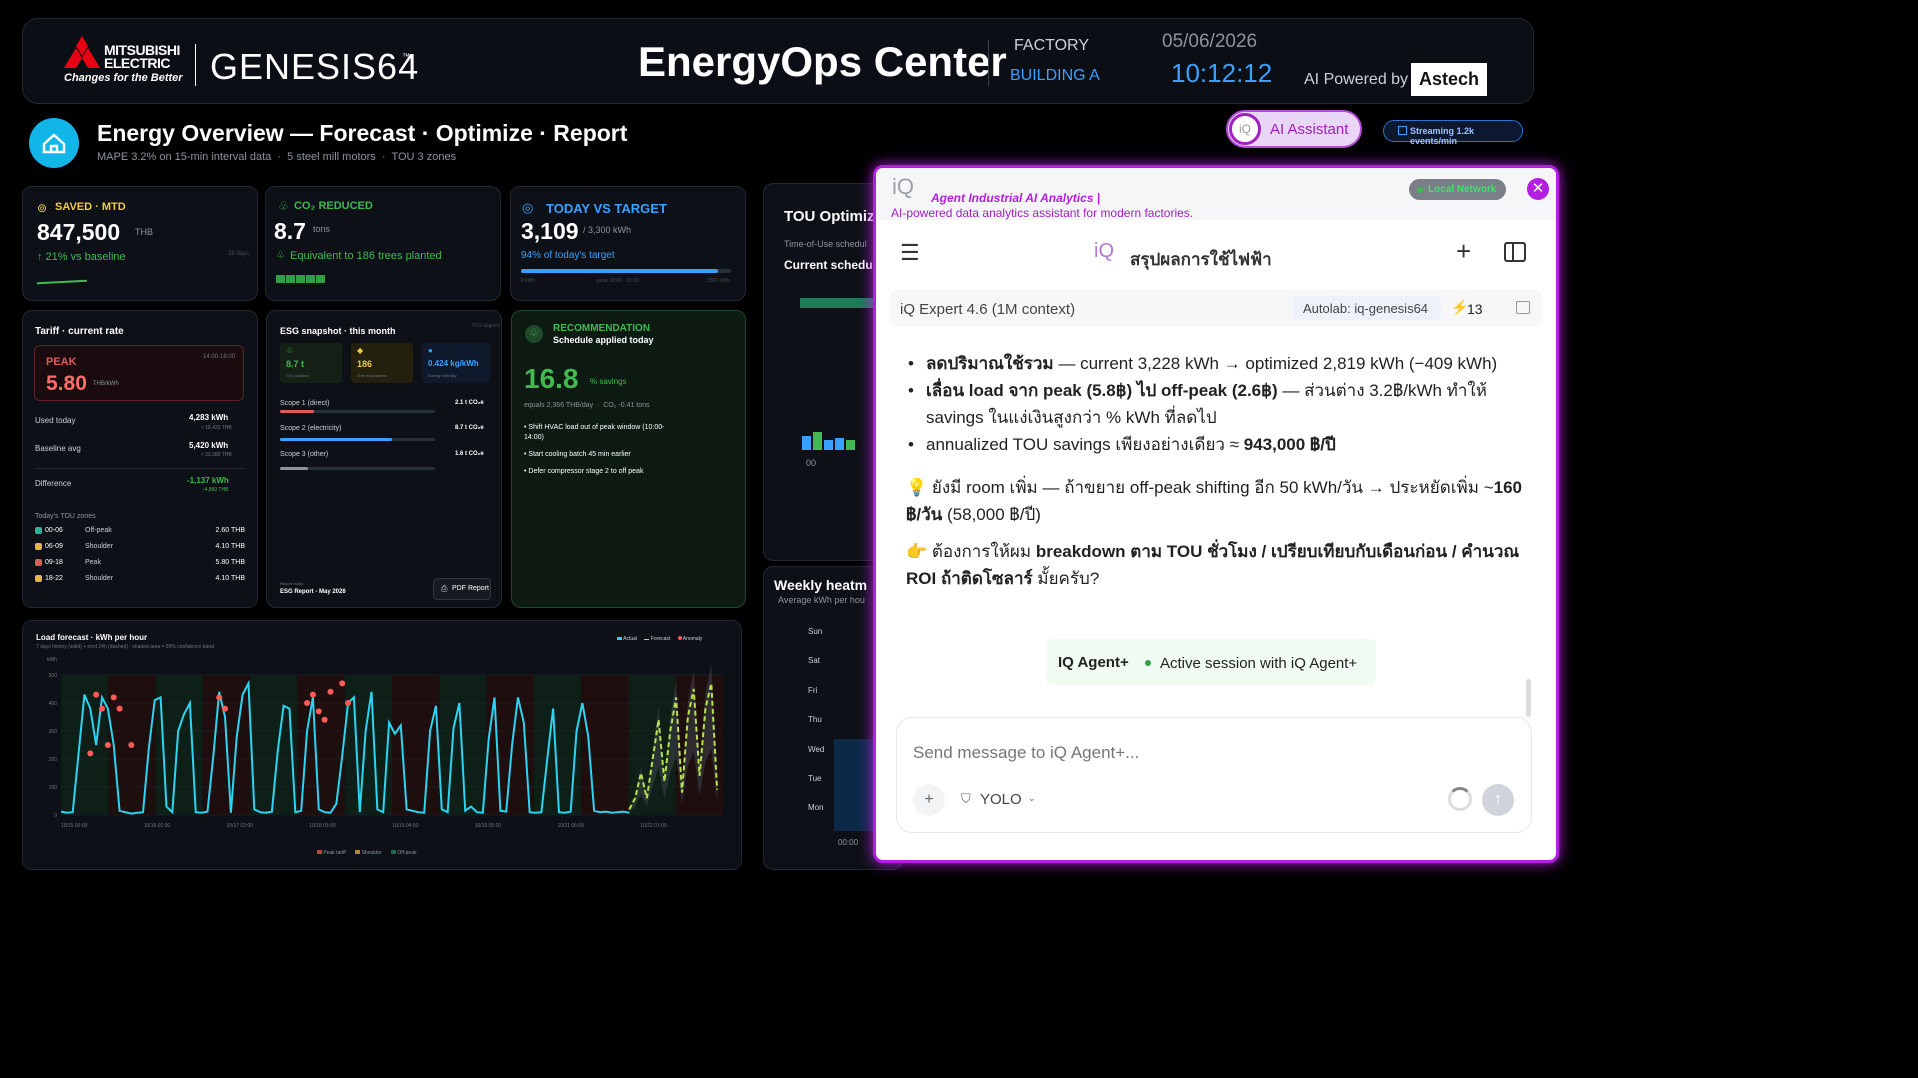 This screenshot has width=1918, height=1078. Describe the element at coordinates (42, 208) in the screenshot. I see `coin-icon: ⊚` at that location.